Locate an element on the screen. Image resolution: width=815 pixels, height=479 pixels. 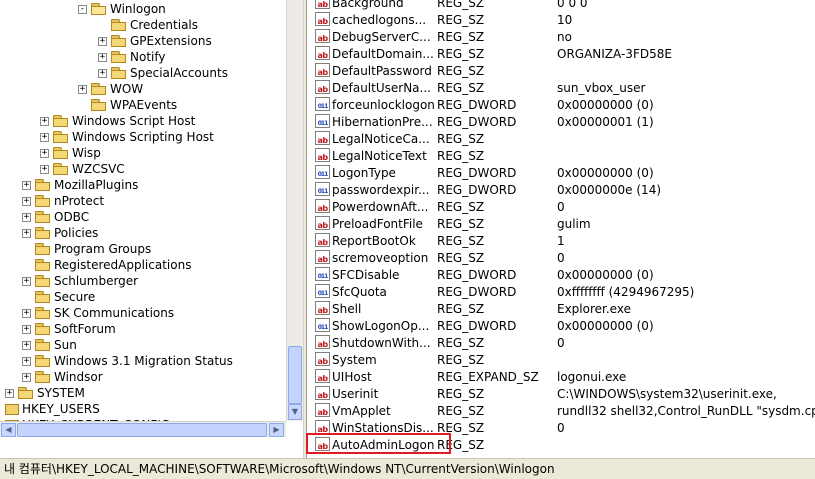
tree-item: + Sun is located at coordinates (49, 345).